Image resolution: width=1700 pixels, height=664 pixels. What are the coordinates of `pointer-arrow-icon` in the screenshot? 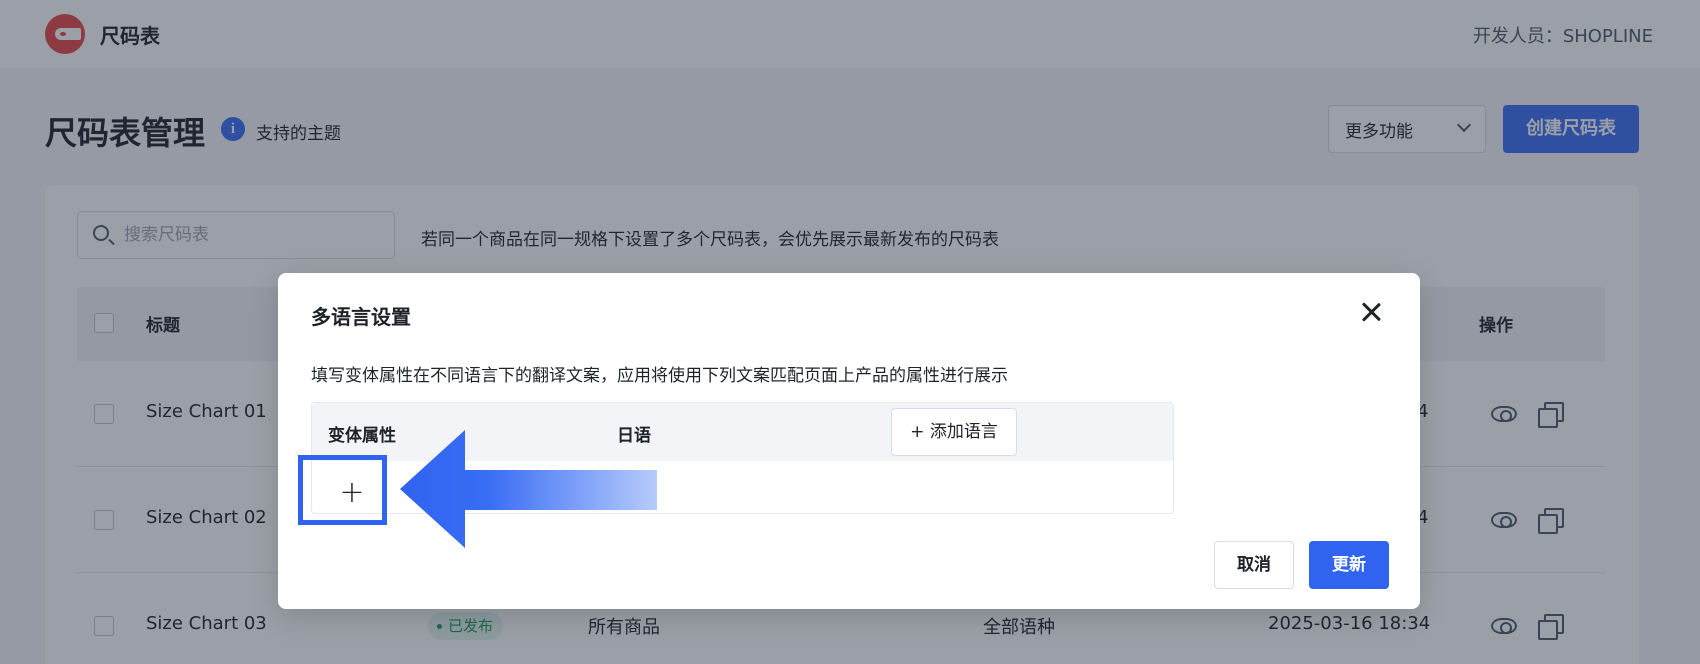 It's located at (528, 489).